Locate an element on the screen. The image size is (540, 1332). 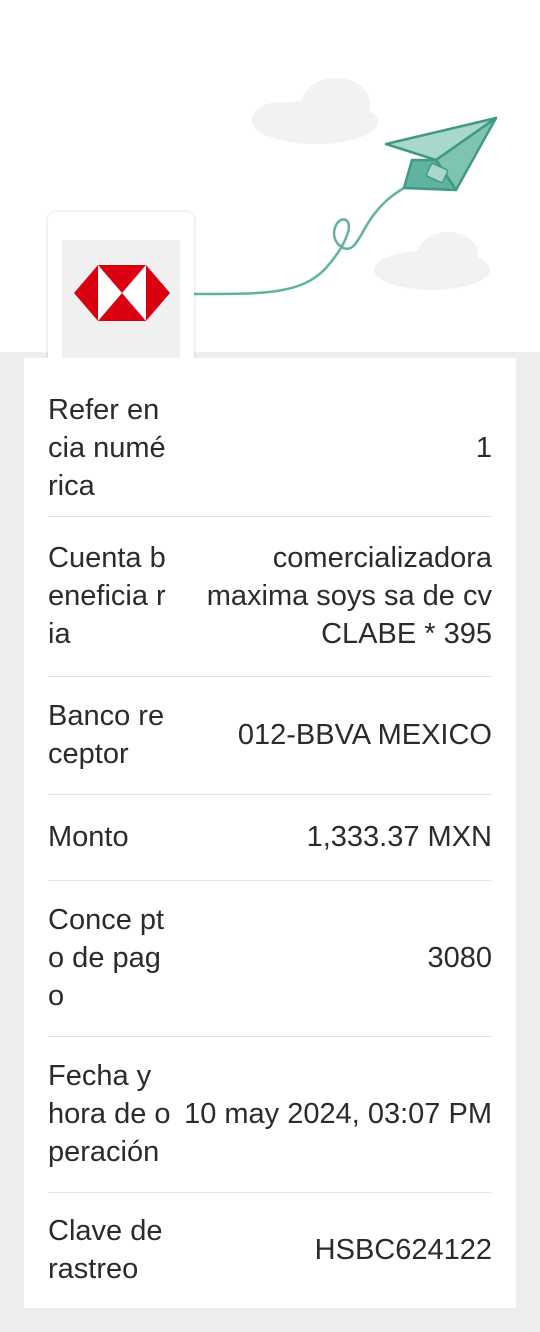
detail-row-reference: Refer encia numérica 1 is located at coordinates (270, 448).